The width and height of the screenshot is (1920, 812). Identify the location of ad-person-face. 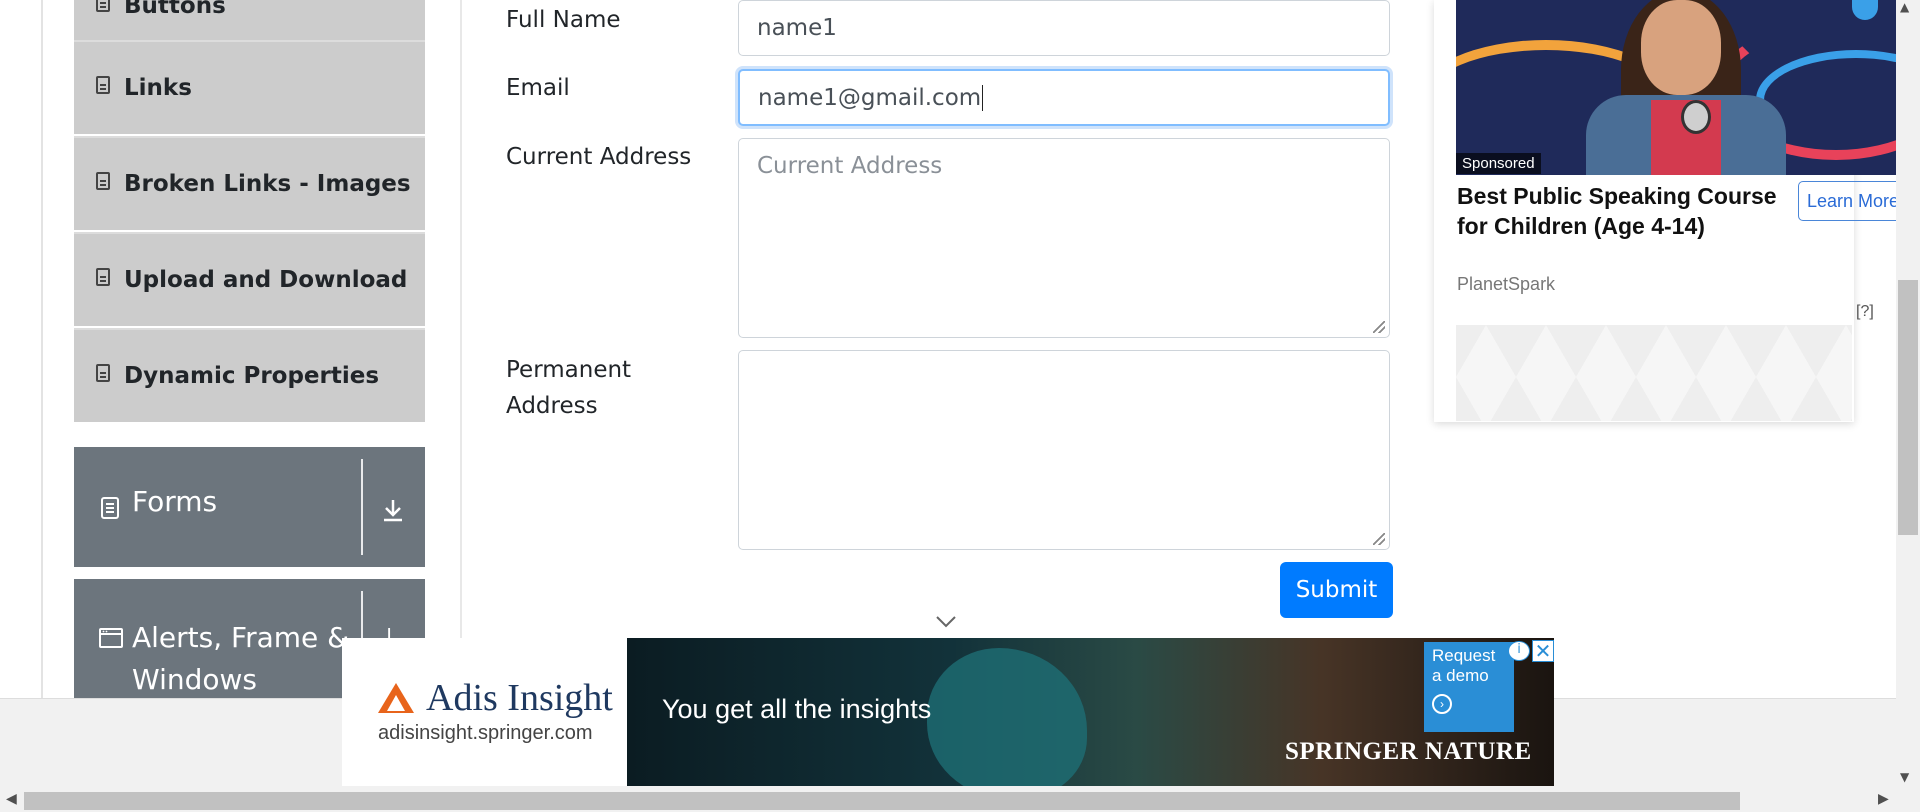
(1681, 47).